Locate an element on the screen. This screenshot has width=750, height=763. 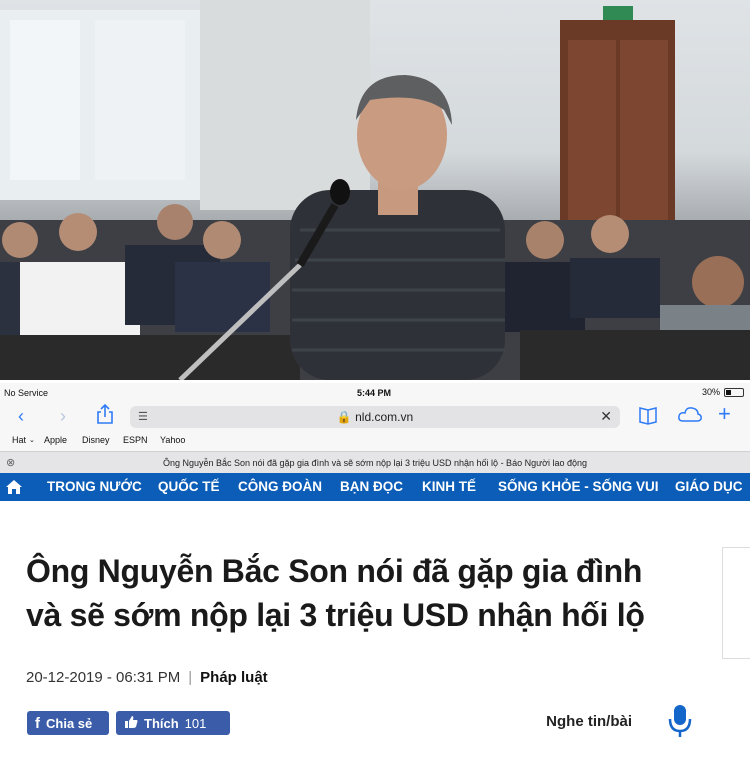
share-label: Chia sẻ is located at coordinates (69, 723).